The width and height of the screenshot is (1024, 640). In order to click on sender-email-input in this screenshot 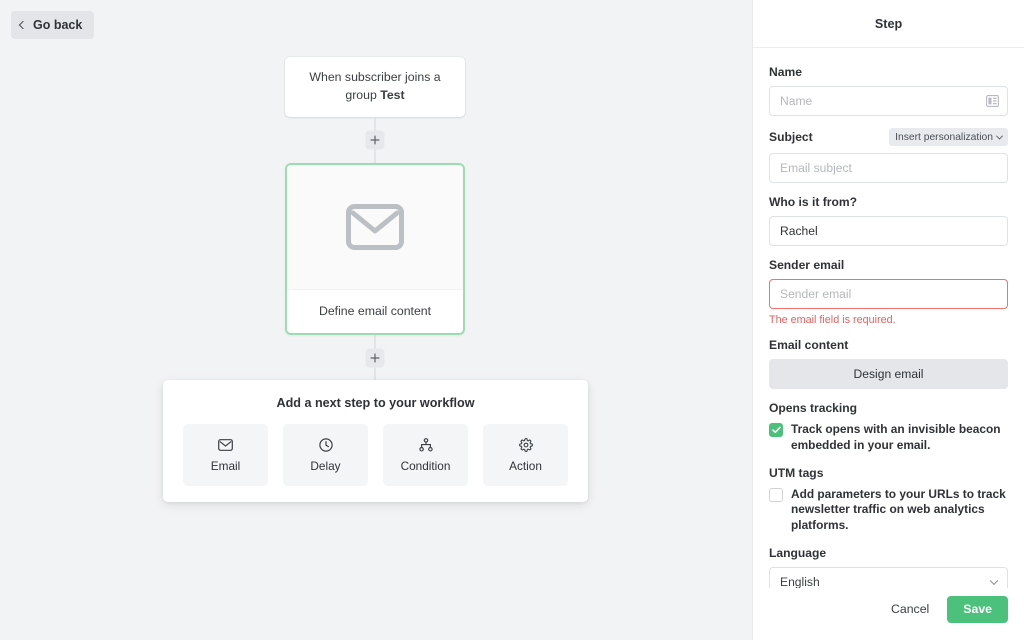, I will do `click(888, 294)`.